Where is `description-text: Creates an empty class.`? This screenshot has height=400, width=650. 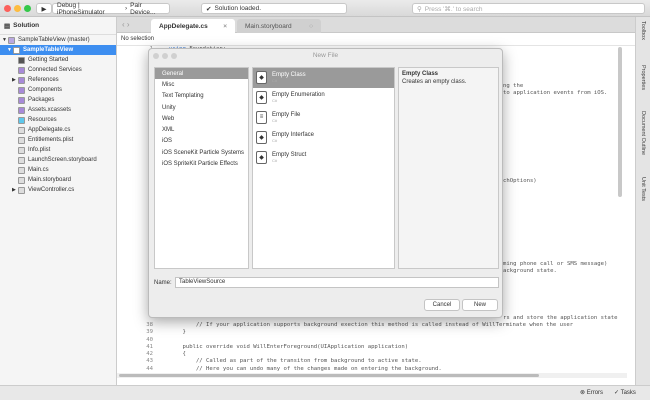 description-text: Creates an empty class. is located at coordinates (434, 82).